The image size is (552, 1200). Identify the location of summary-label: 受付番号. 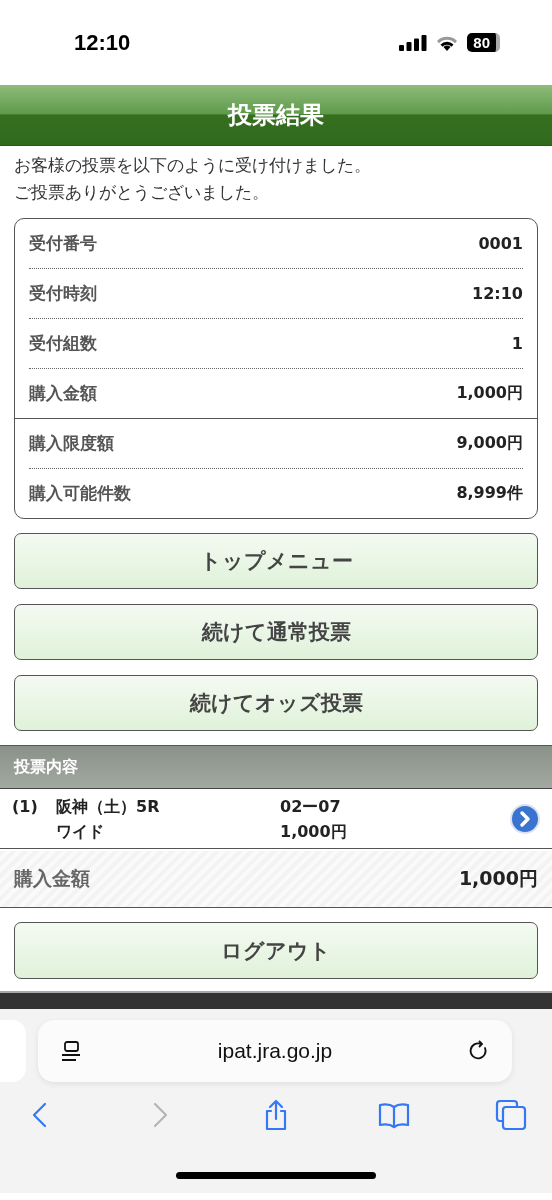
(63, 243).